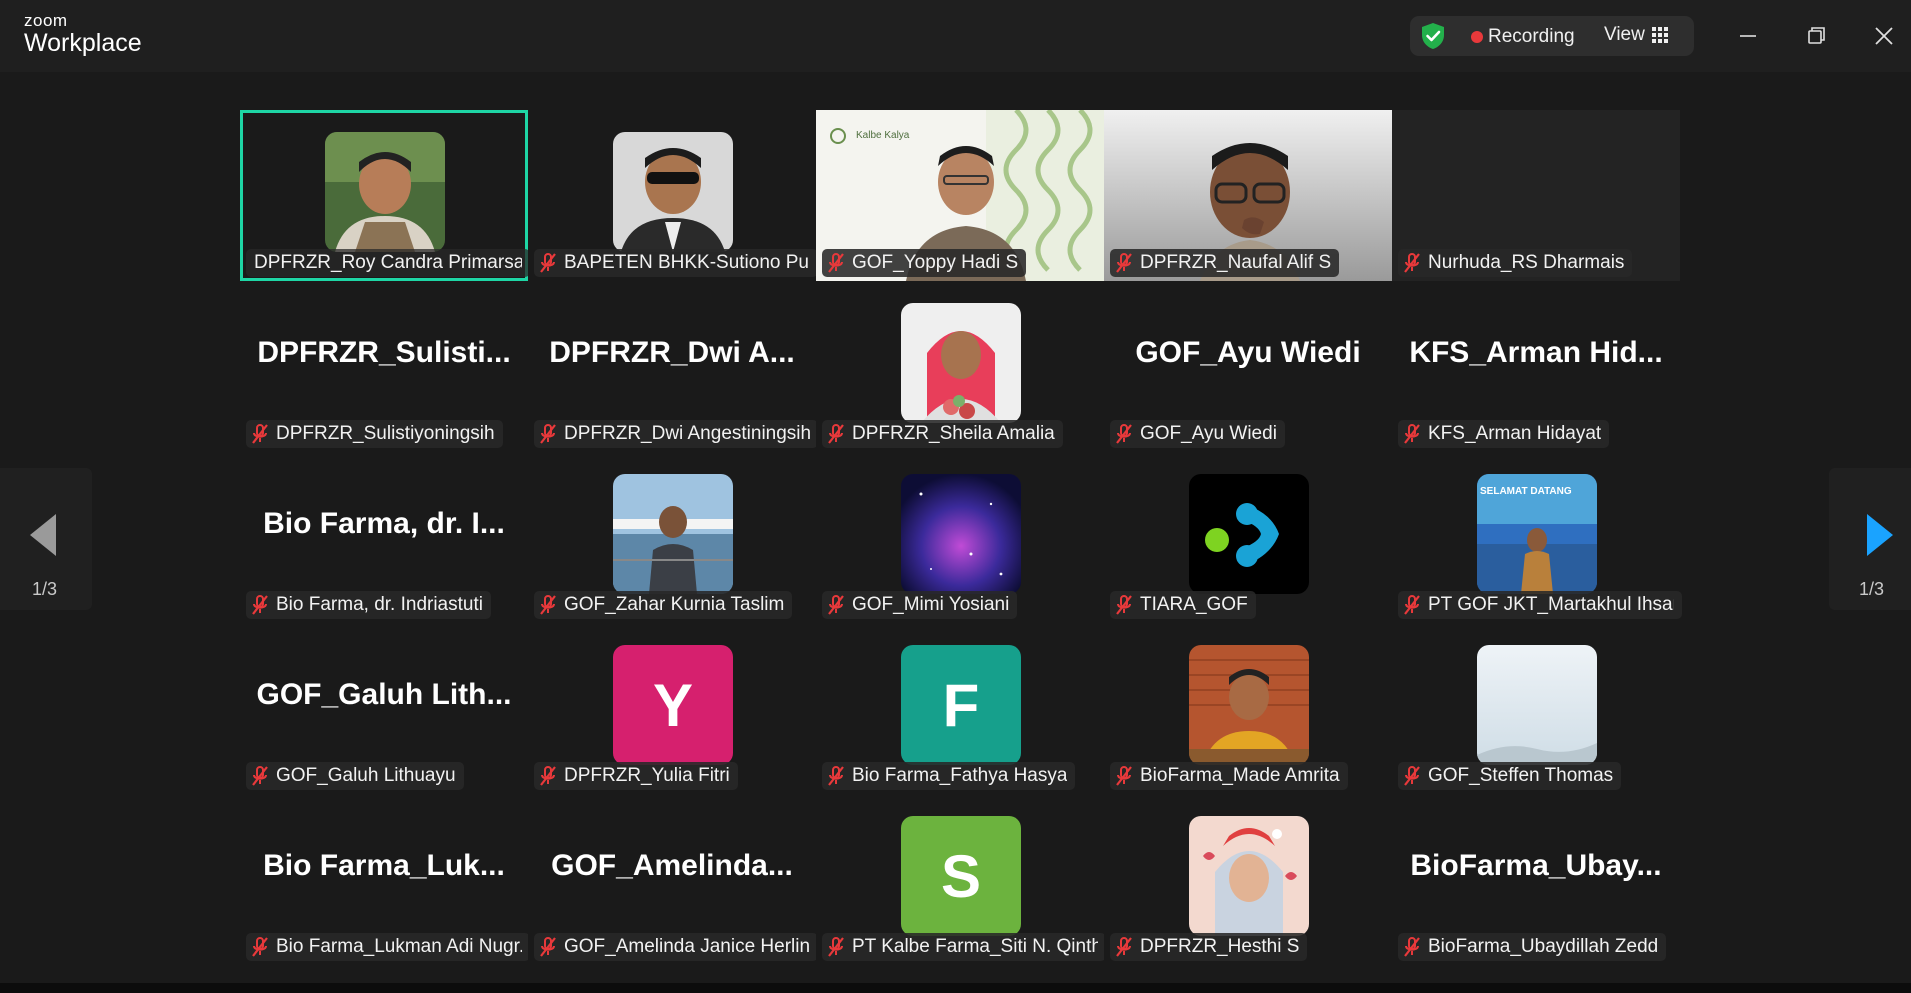 This screenshot has height=993, width=1911. What do you see at coordinates (1884, 36) in the screenshot?
I see `close-icon` at bounding box center [1884, 36].